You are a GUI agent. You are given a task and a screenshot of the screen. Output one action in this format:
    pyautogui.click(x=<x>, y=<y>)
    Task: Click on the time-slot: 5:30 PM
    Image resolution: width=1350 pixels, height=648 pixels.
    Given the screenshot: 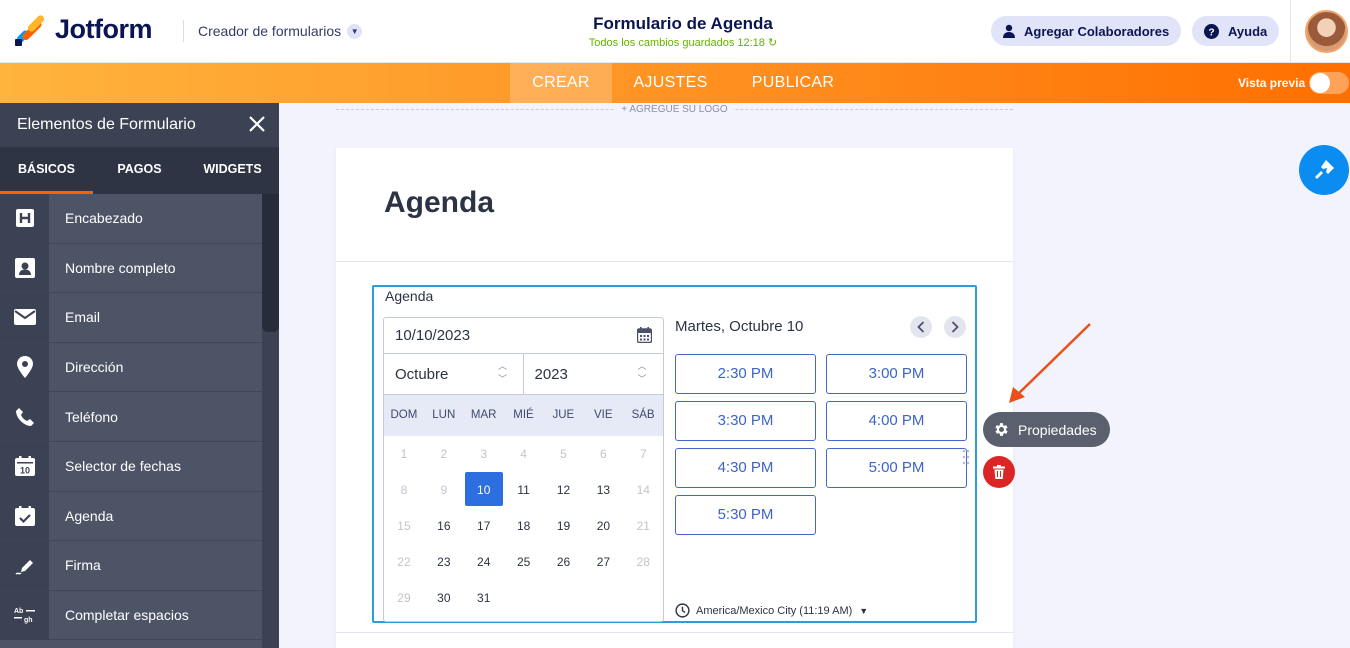 What is the action you would take?
    pyautogui.click(x=745, y=515)
    